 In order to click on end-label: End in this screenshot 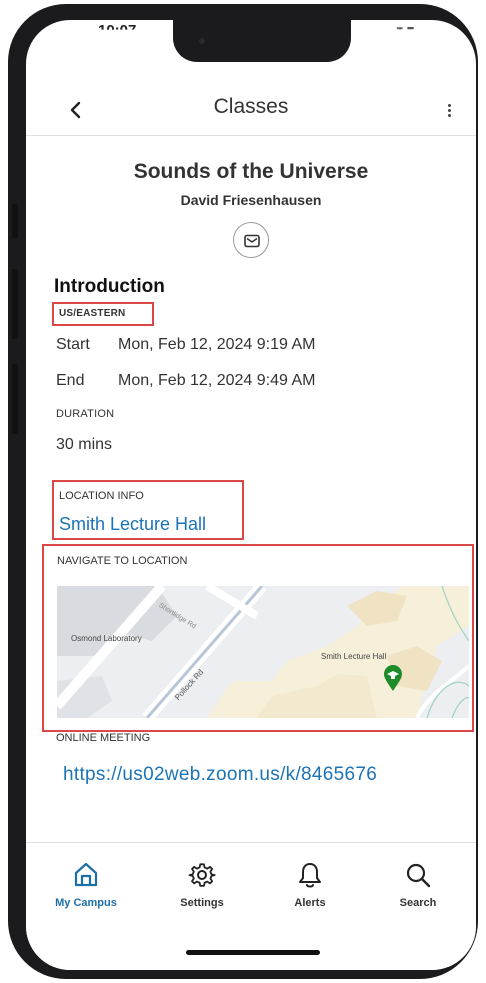, I will do `click(70, 380)`.